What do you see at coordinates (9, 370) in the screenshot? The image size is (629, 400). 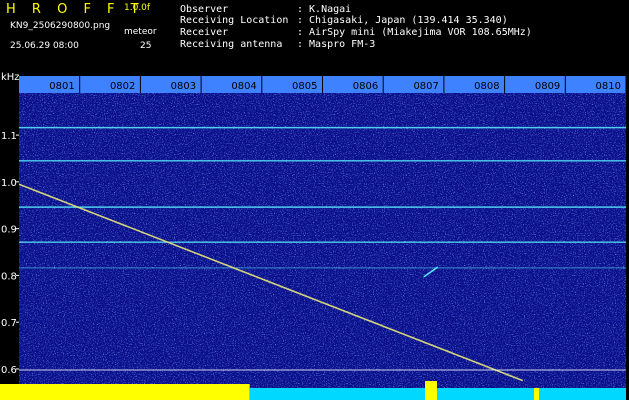 I see `freq-tick-label: 0.6` at bounding box center [9, 370].